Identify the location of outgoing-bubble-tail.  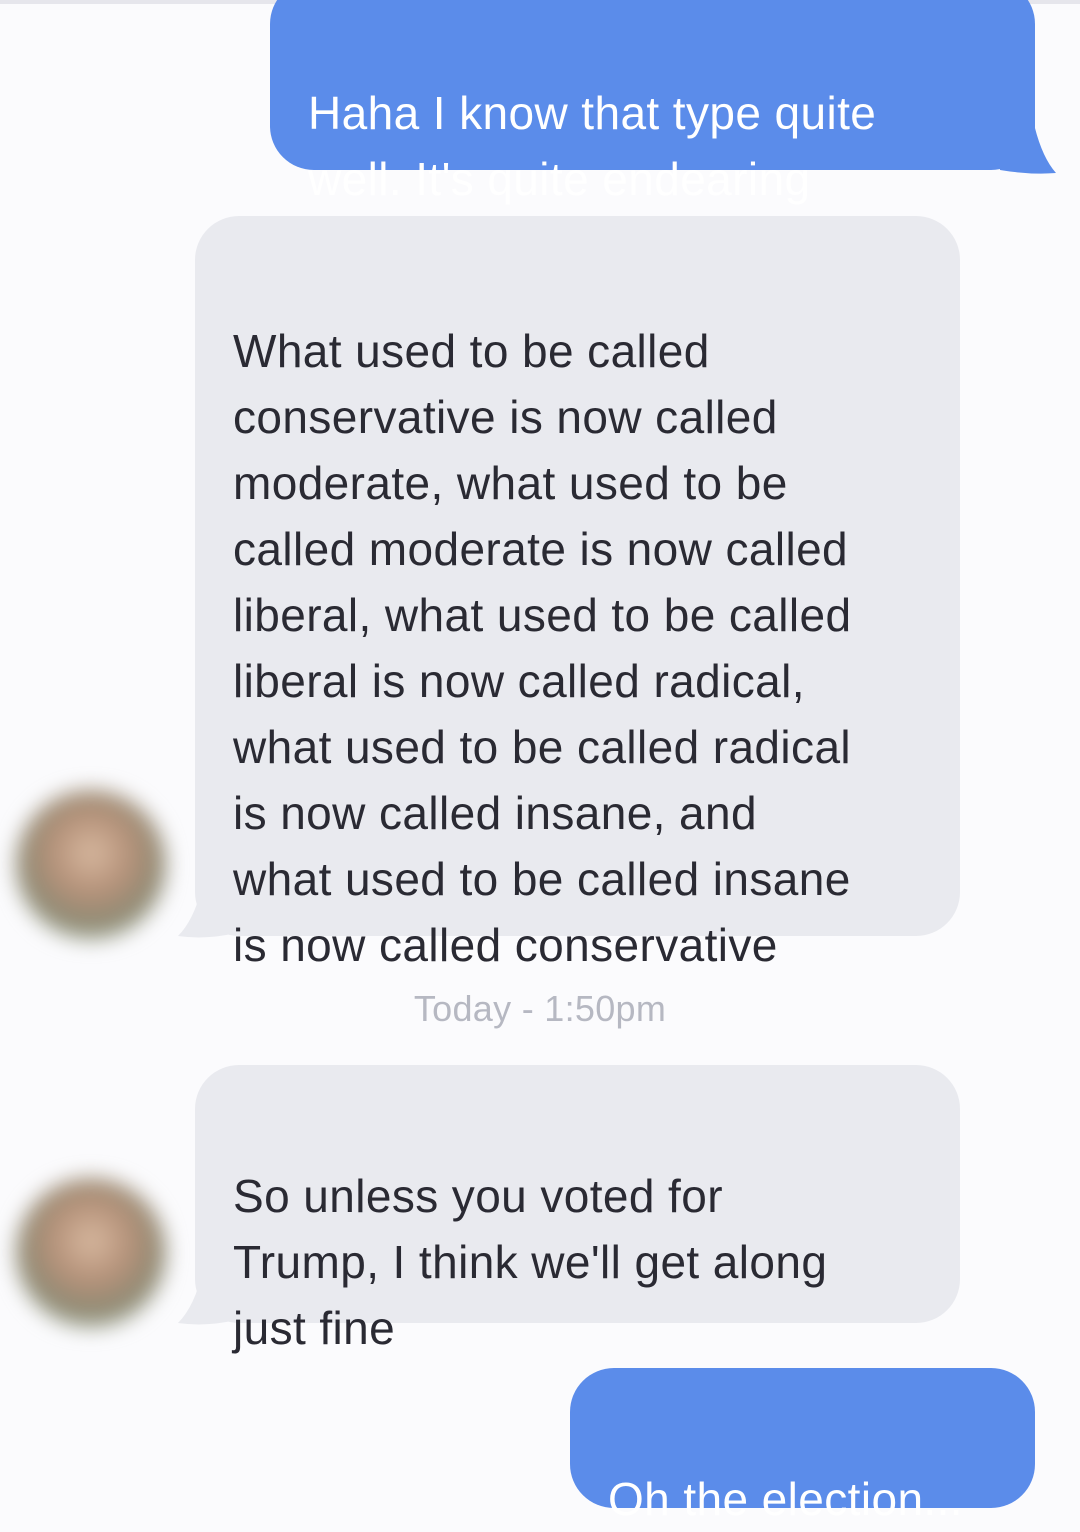
(1028, 144).